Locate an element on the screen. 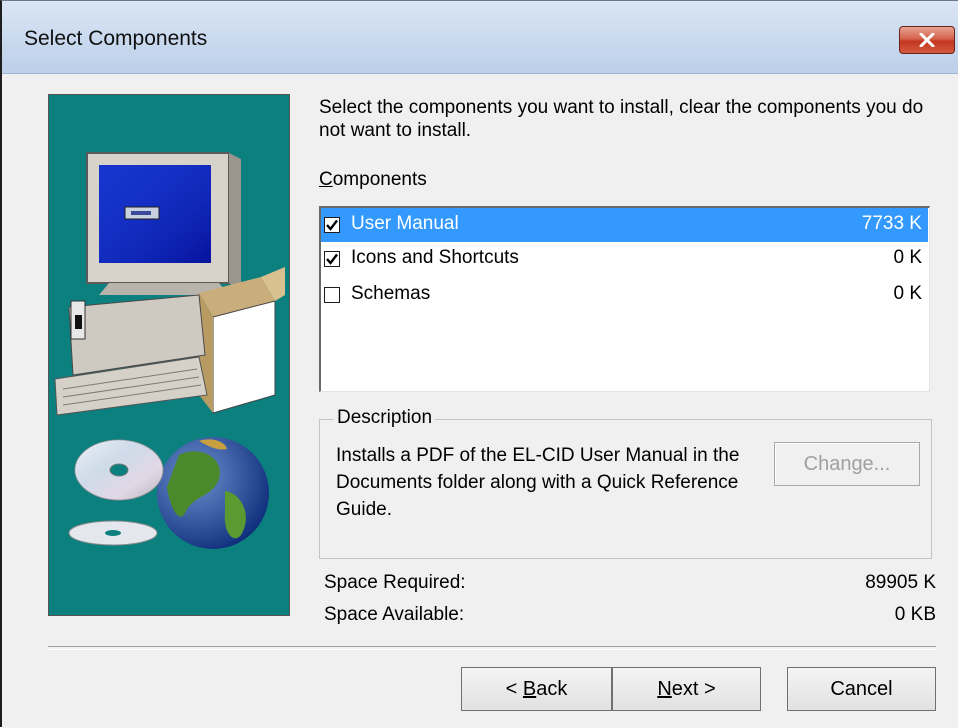 The height and width of the screenshot is (728, 958). back-button: < Back is located at coordinates (536, 689).